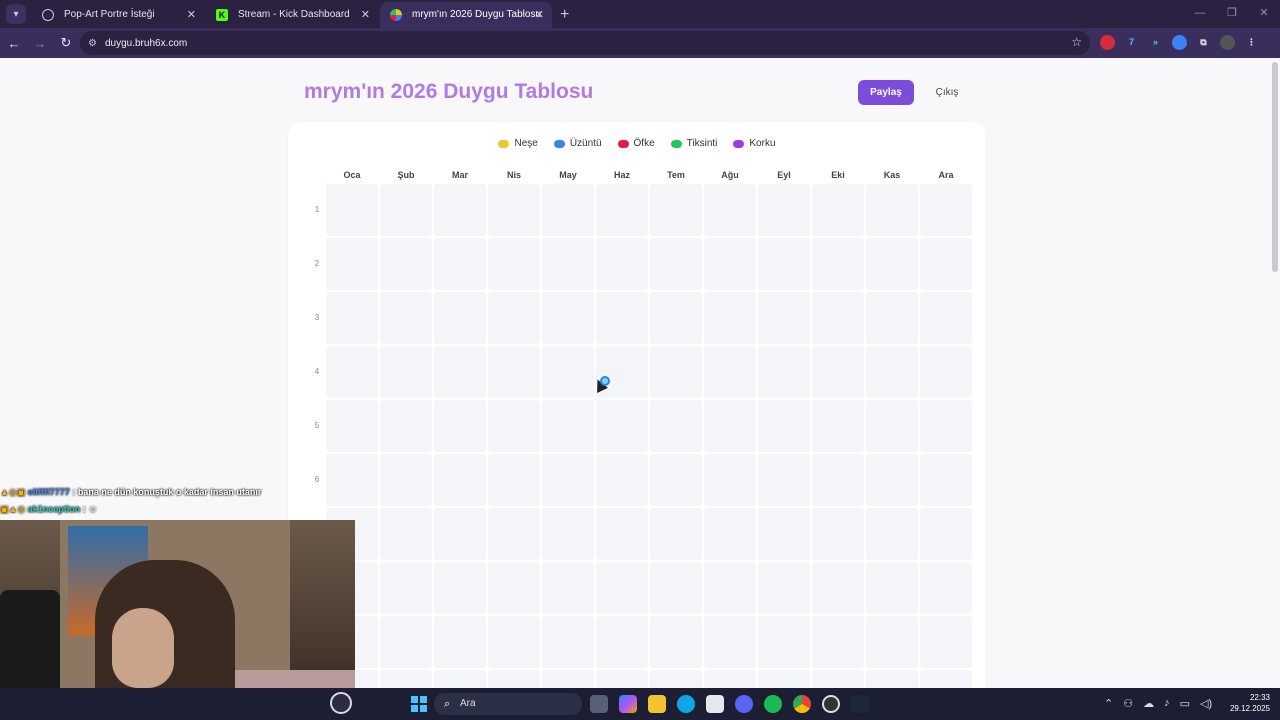 This screenshot has width=1280, height=720. I want to click on reload-icon: ↻, so click(66, 43).